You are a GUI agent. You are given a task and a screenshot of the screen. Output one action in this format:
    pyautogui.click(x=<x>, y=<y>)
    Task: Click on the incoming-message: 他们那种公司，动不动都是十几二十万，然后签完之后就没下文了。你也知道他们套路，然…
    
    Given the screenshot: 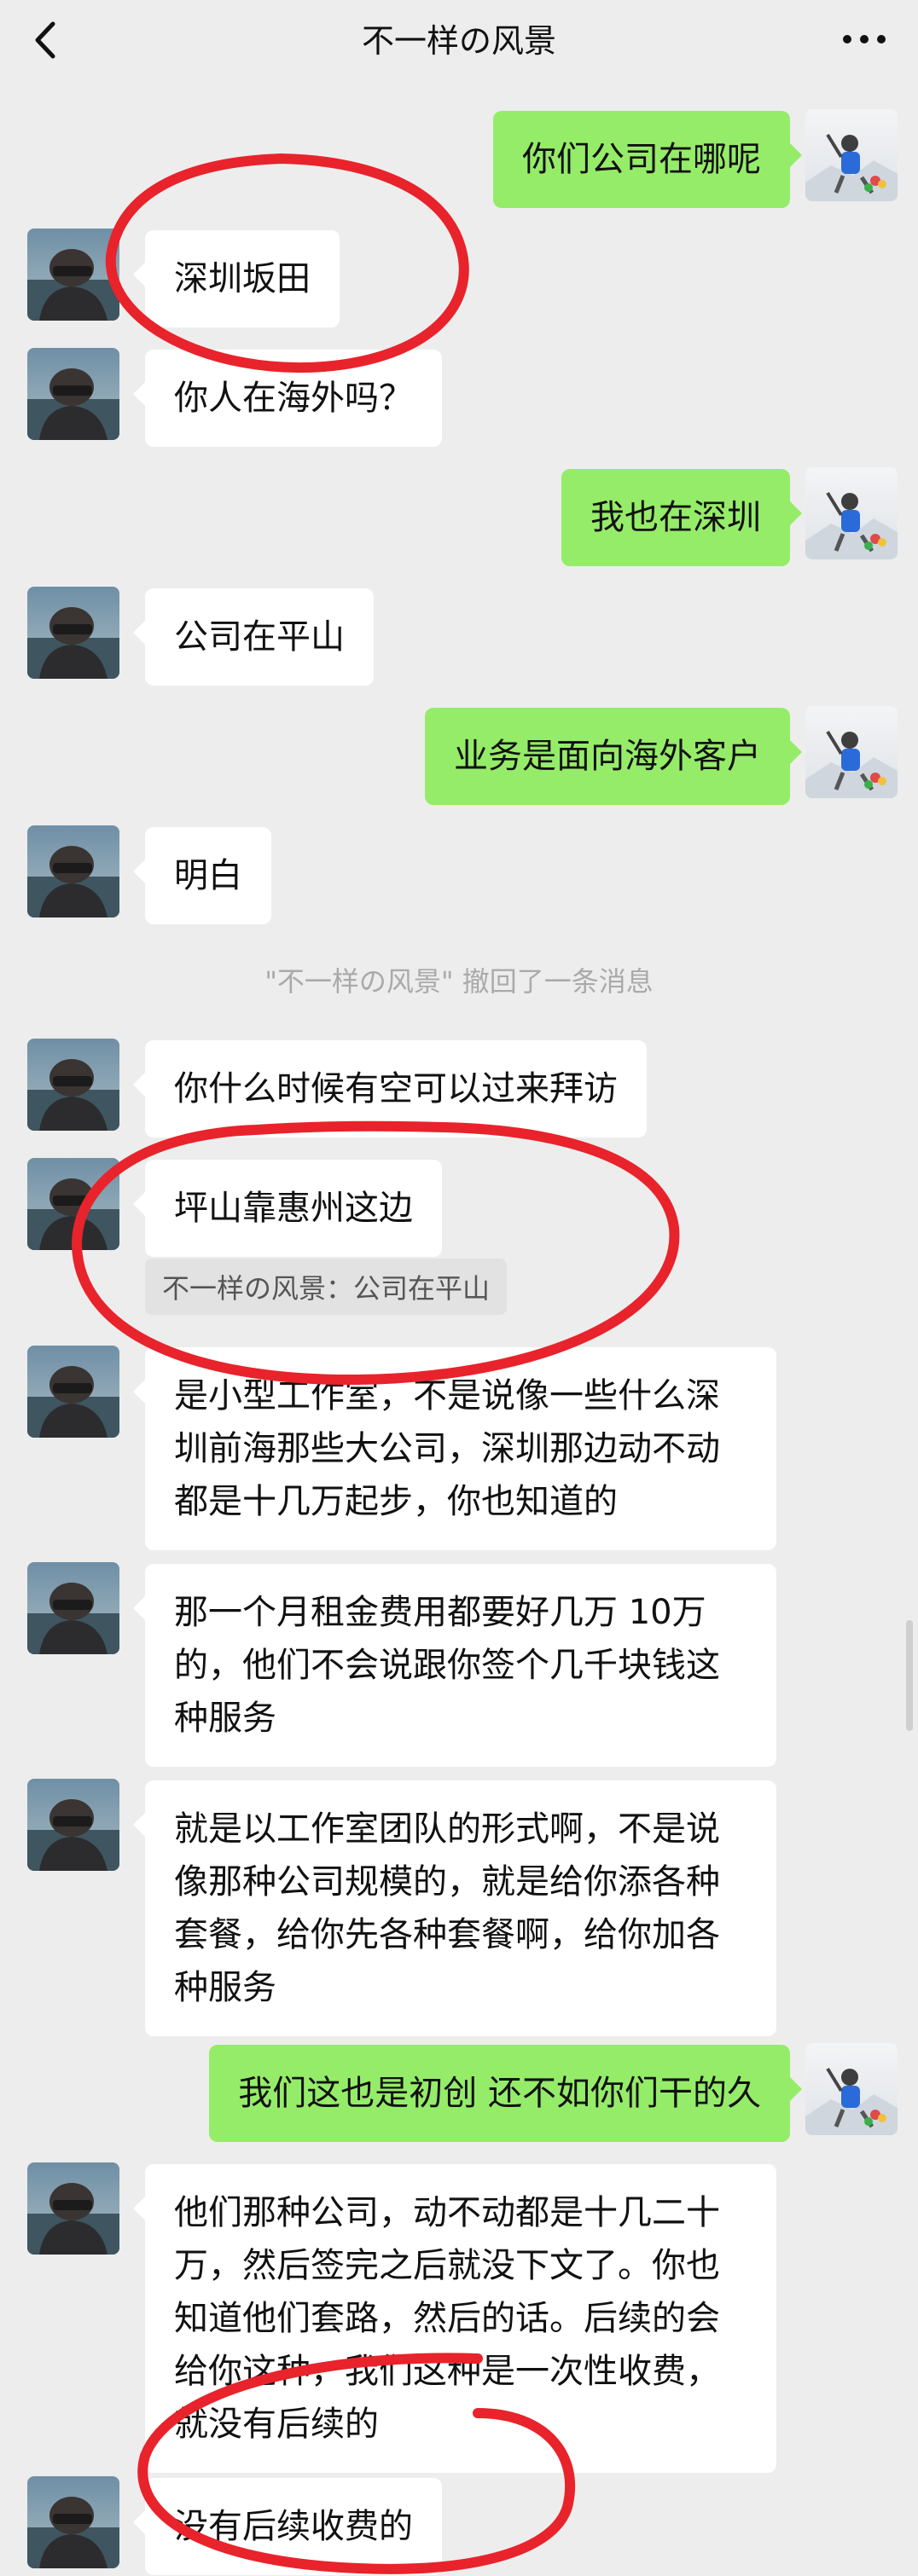 What is the action you would take?
    pyautogui.click(x=455, y=2318)
    